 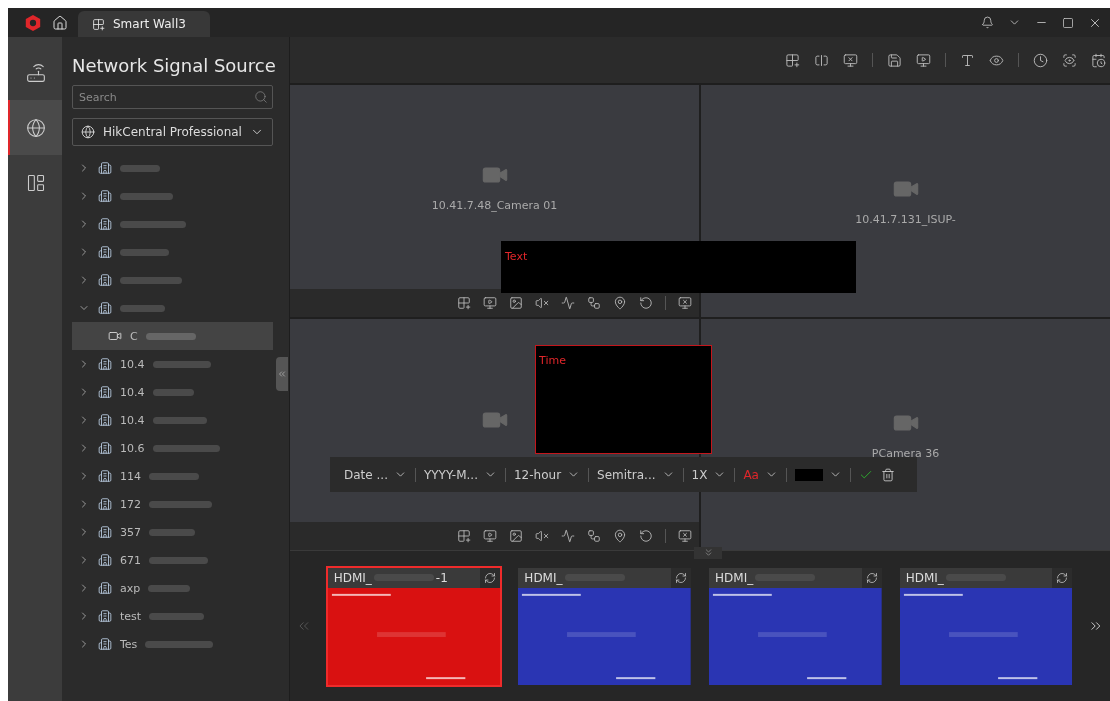 What do you see at coordinates (905, 201) in the screenshot?
I see `video-tile: 10.41.7.131_ISUP-` at bounding box center [905, 201].